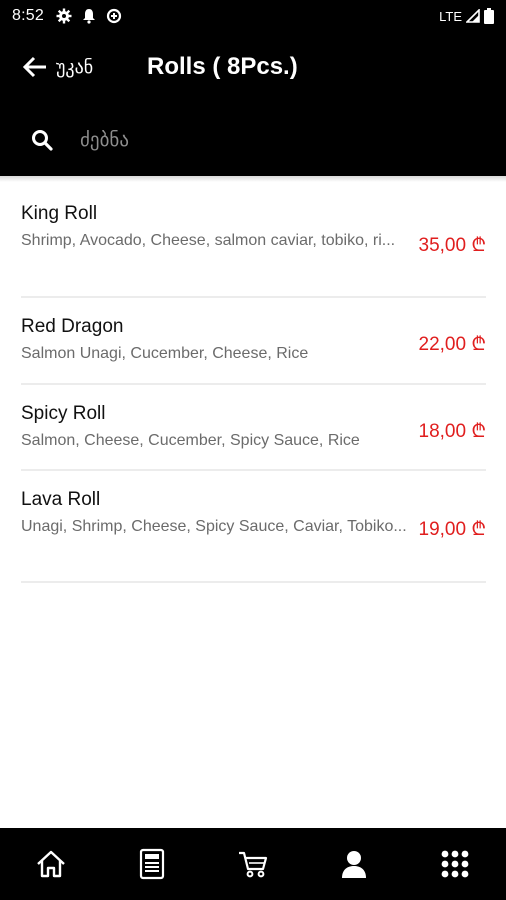 This screenshot has height=900, width=506. What do you see at coordinates (280, 140) in the screenshot?
I see `search-input` at bounding box center [280, 140].